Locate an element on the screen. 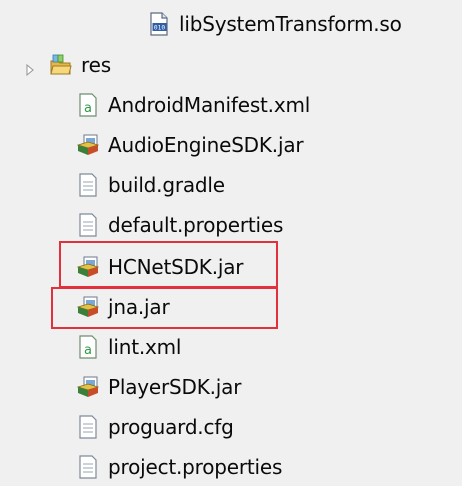 The width and height of the screenshot is (462, 486). tree-item-playersdk: PlayerSDK.jar is located at coordinates (159, 387).